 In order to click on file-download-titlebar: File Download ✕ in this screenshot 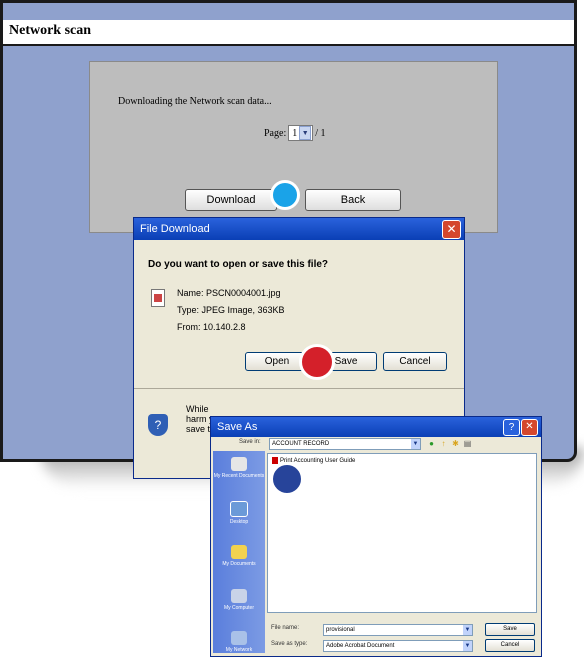, I will do `click(299, 229)`.